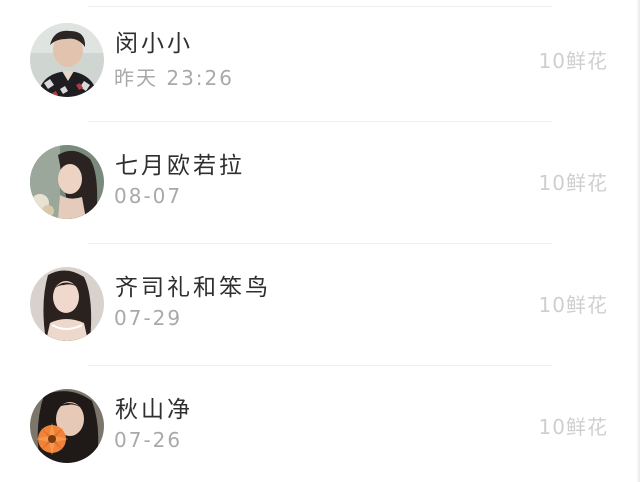  I want to click on user-name: 齐司礼和笨鸟, so click(193, 288).